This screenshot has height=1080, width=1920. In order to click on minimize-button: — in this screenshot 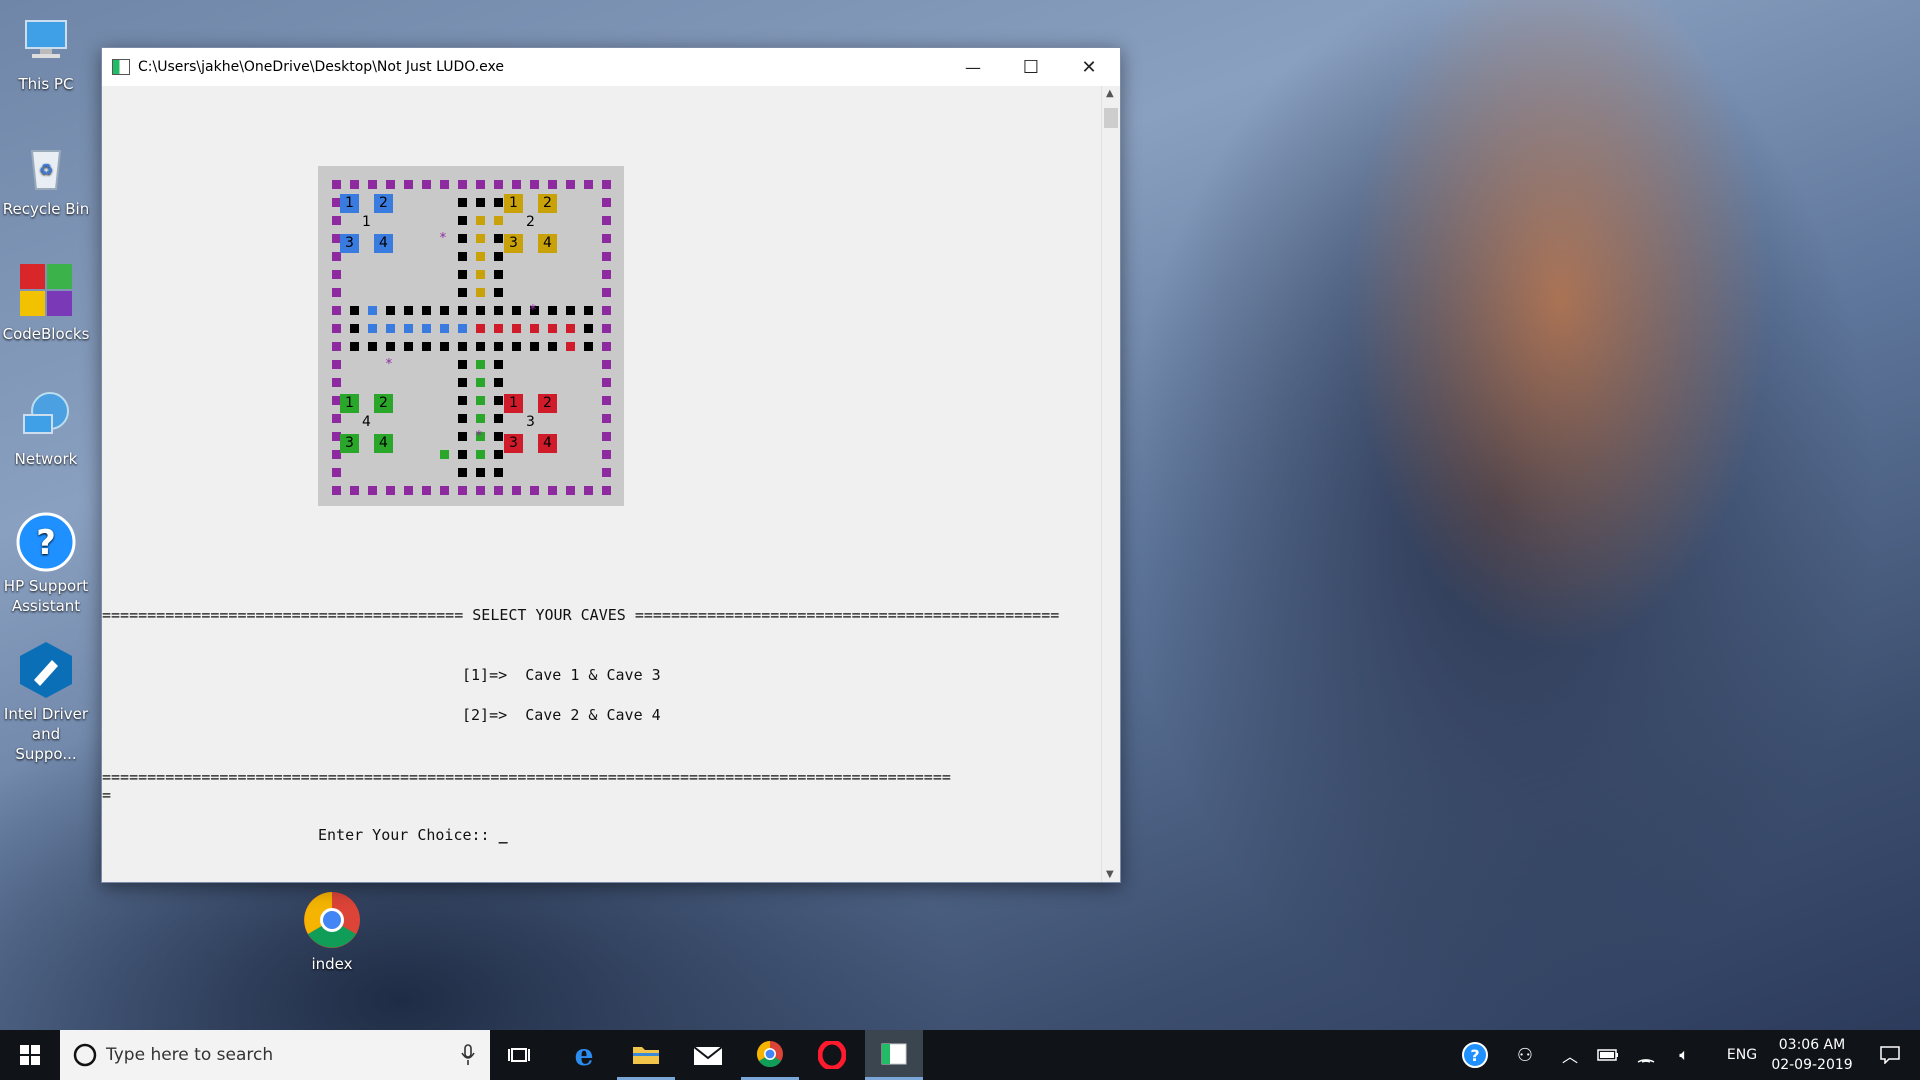, I will do `click(973, 67)`.